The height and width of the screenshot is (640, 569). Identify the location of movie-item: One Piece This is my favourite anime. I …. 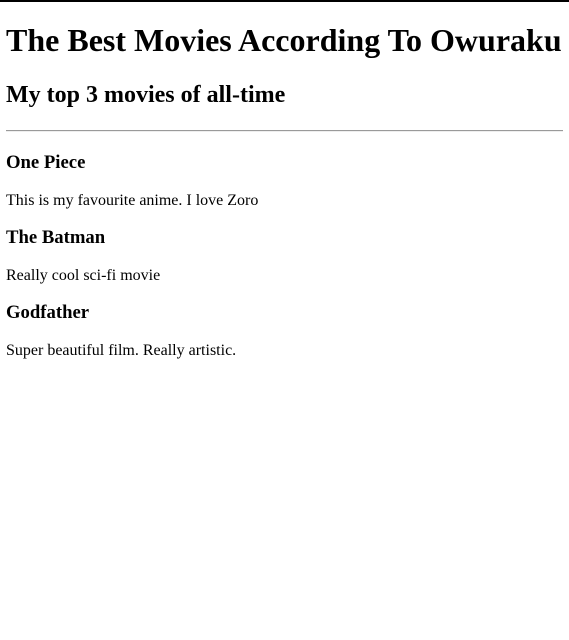
(284, 181).